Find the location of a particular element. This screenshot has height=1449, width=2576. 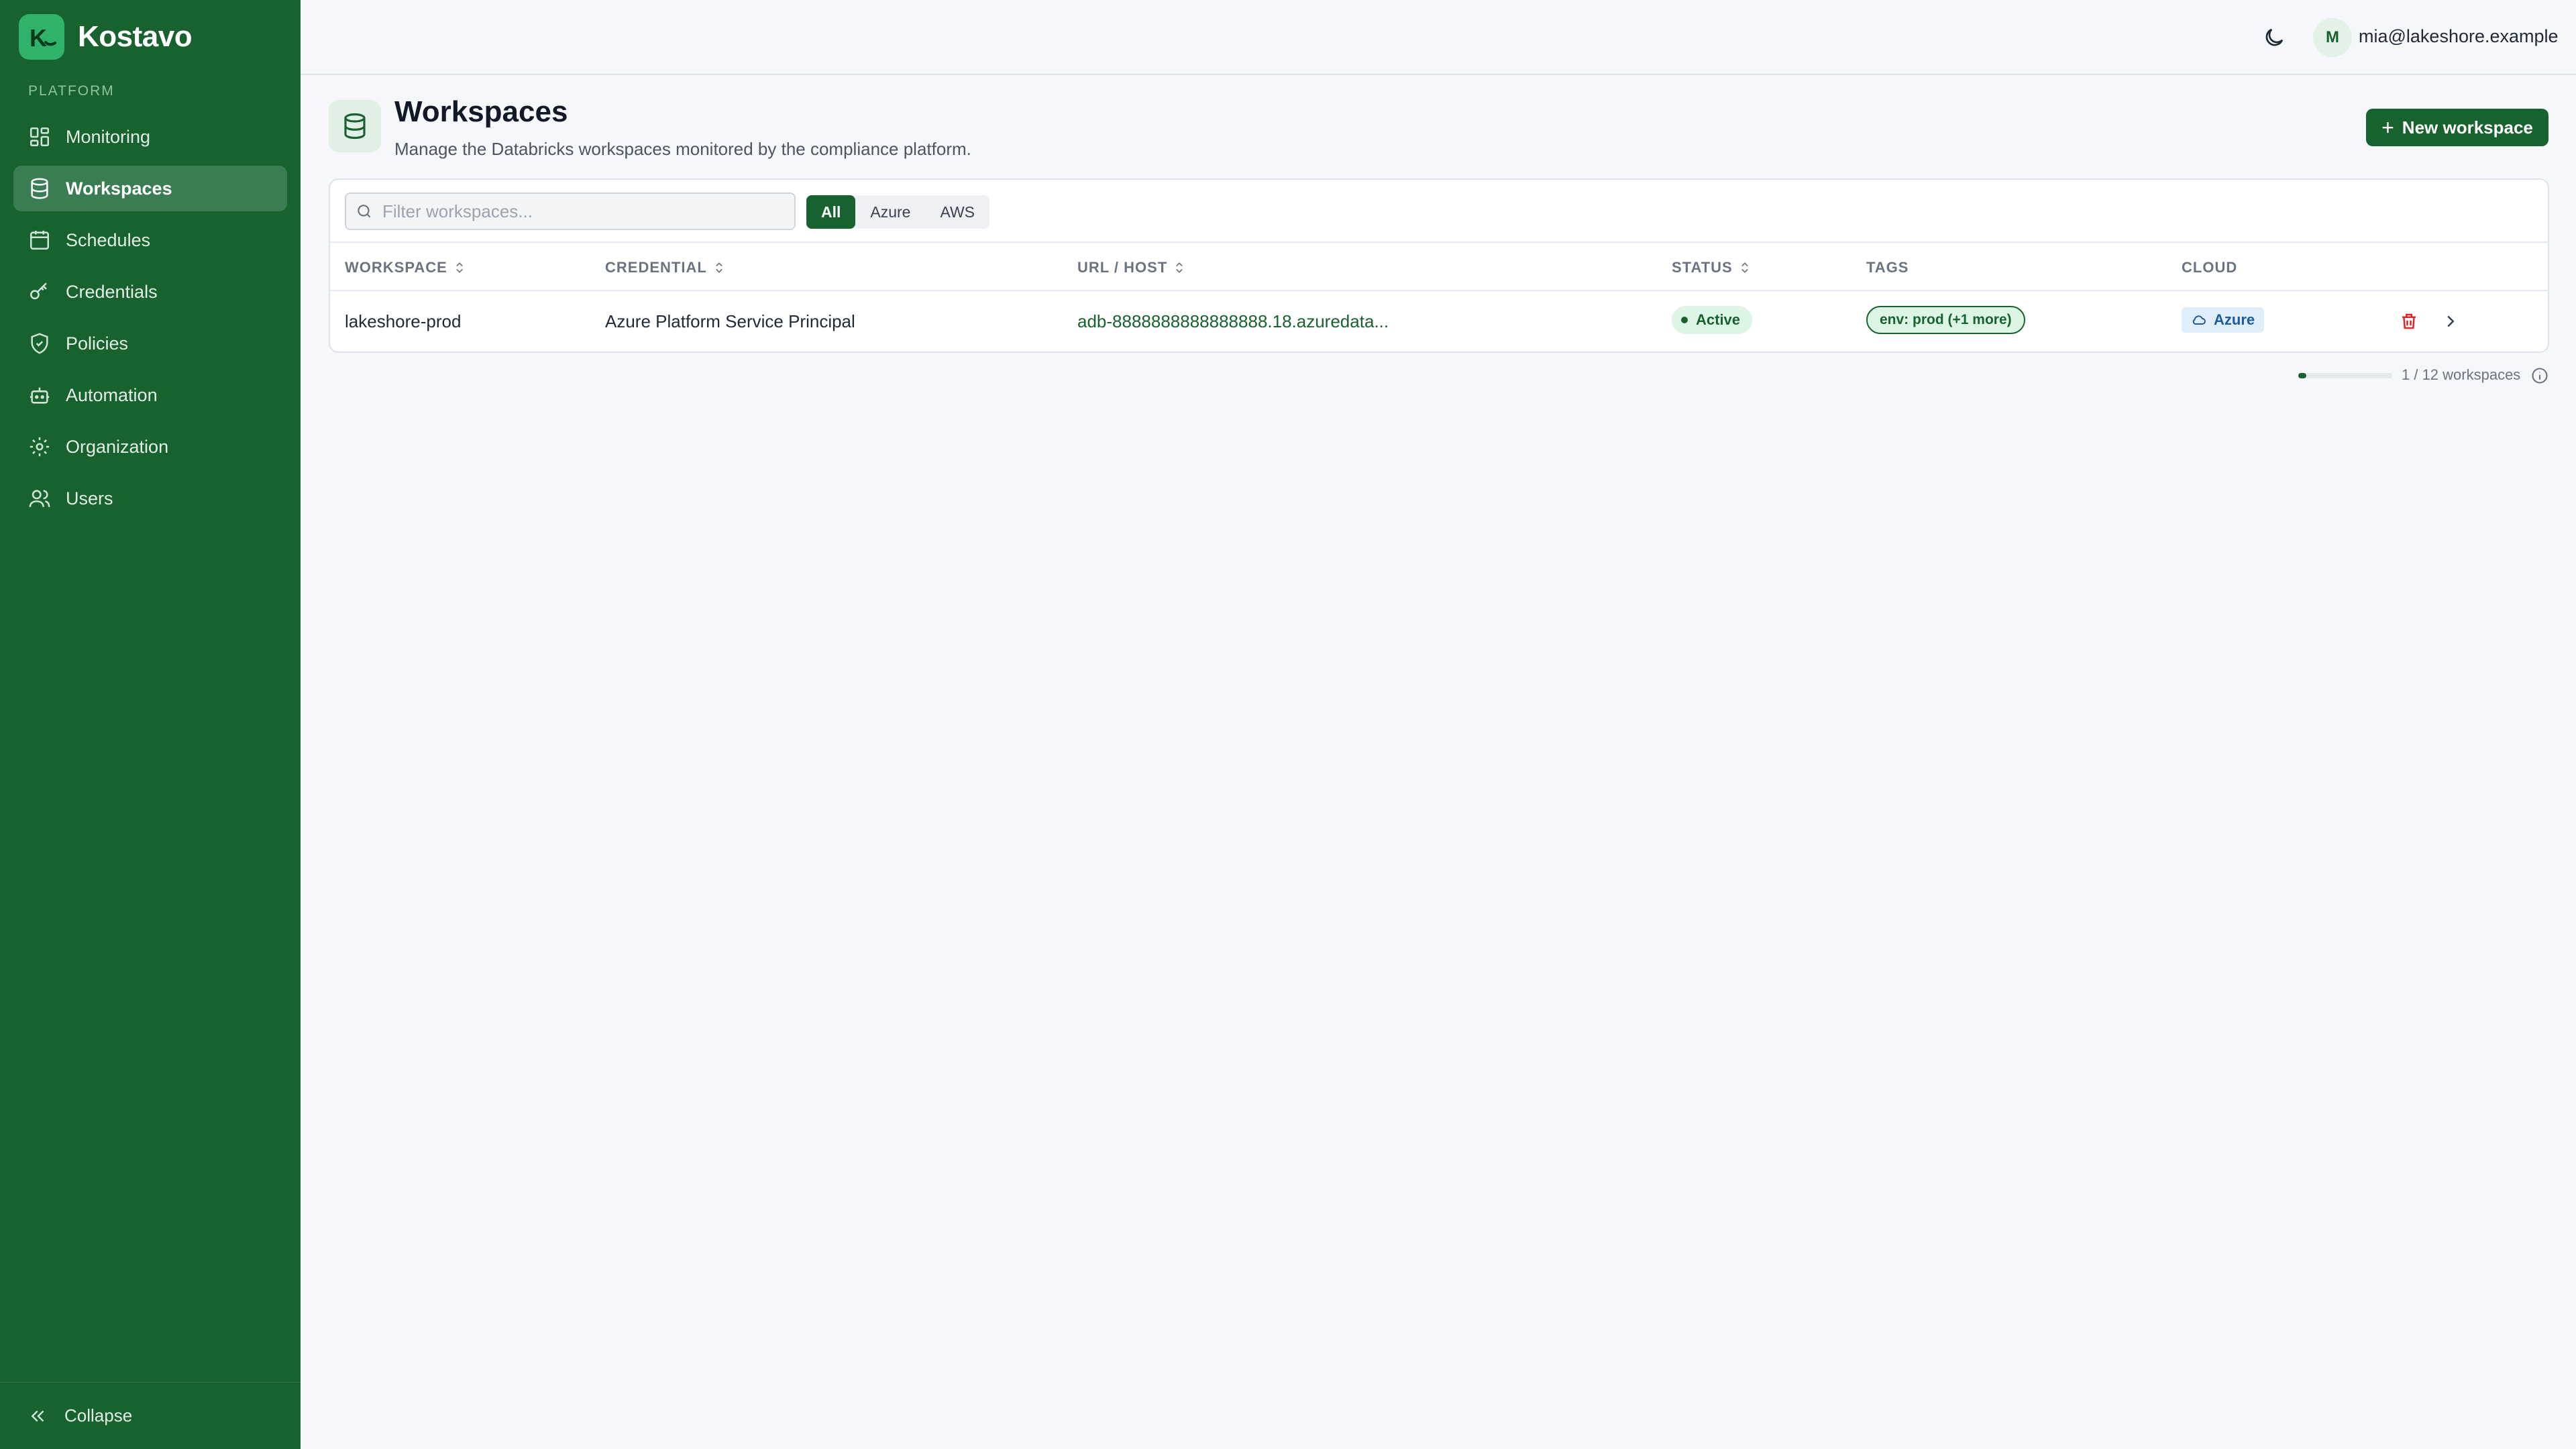

sidebar-item-users: Users is located at coordinates (150, 498).